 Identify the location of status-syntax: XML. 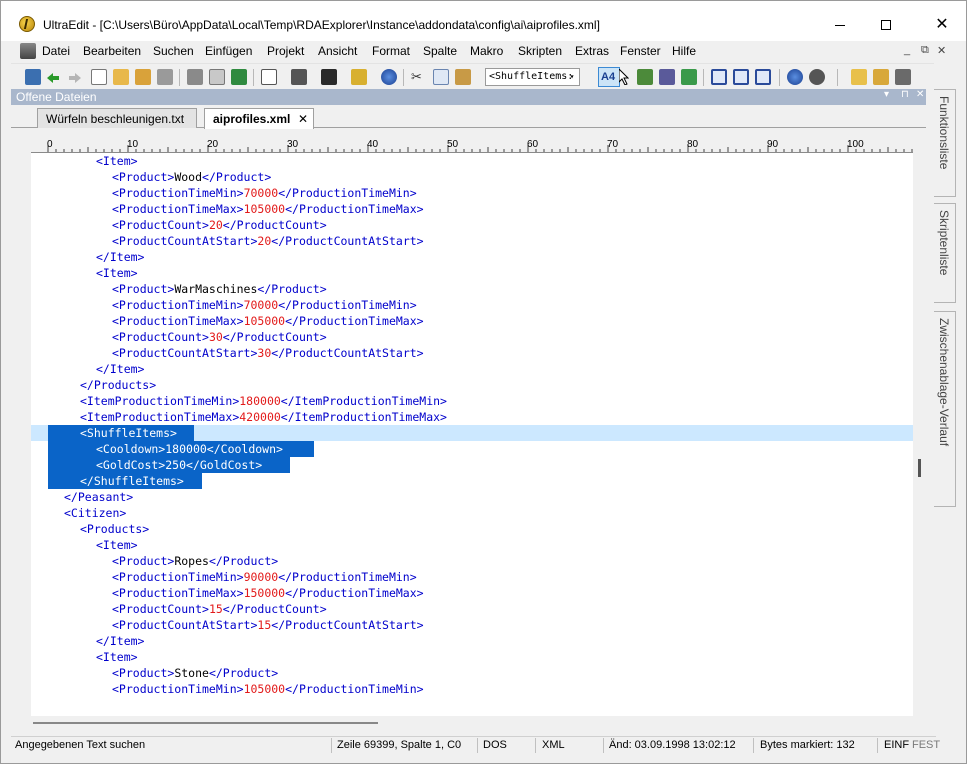
(553, 745).